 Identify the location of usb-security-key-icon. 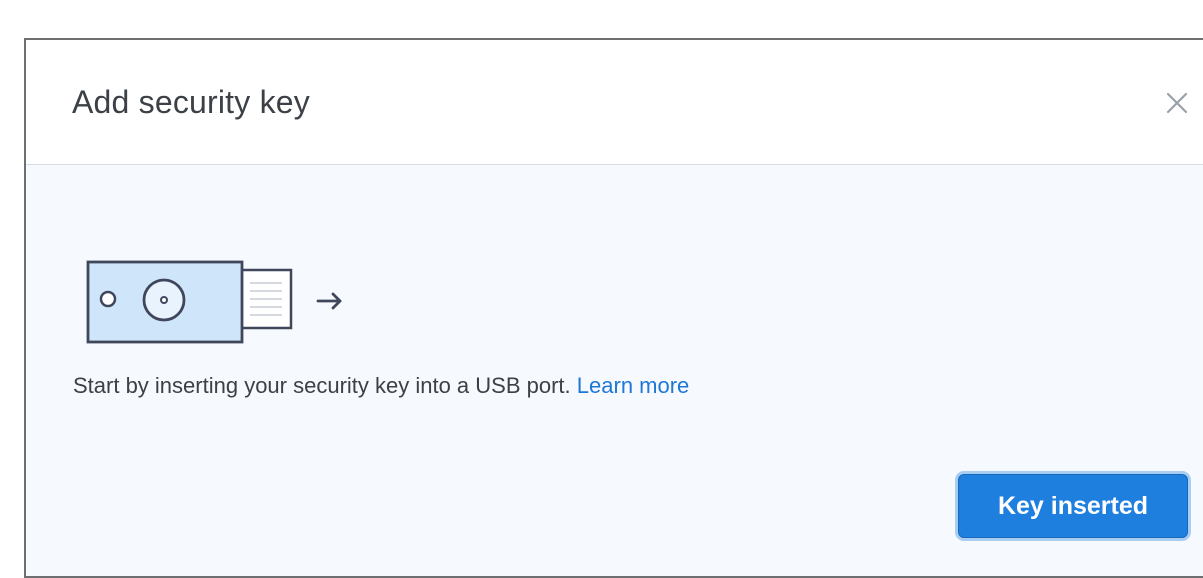
(219, 304).